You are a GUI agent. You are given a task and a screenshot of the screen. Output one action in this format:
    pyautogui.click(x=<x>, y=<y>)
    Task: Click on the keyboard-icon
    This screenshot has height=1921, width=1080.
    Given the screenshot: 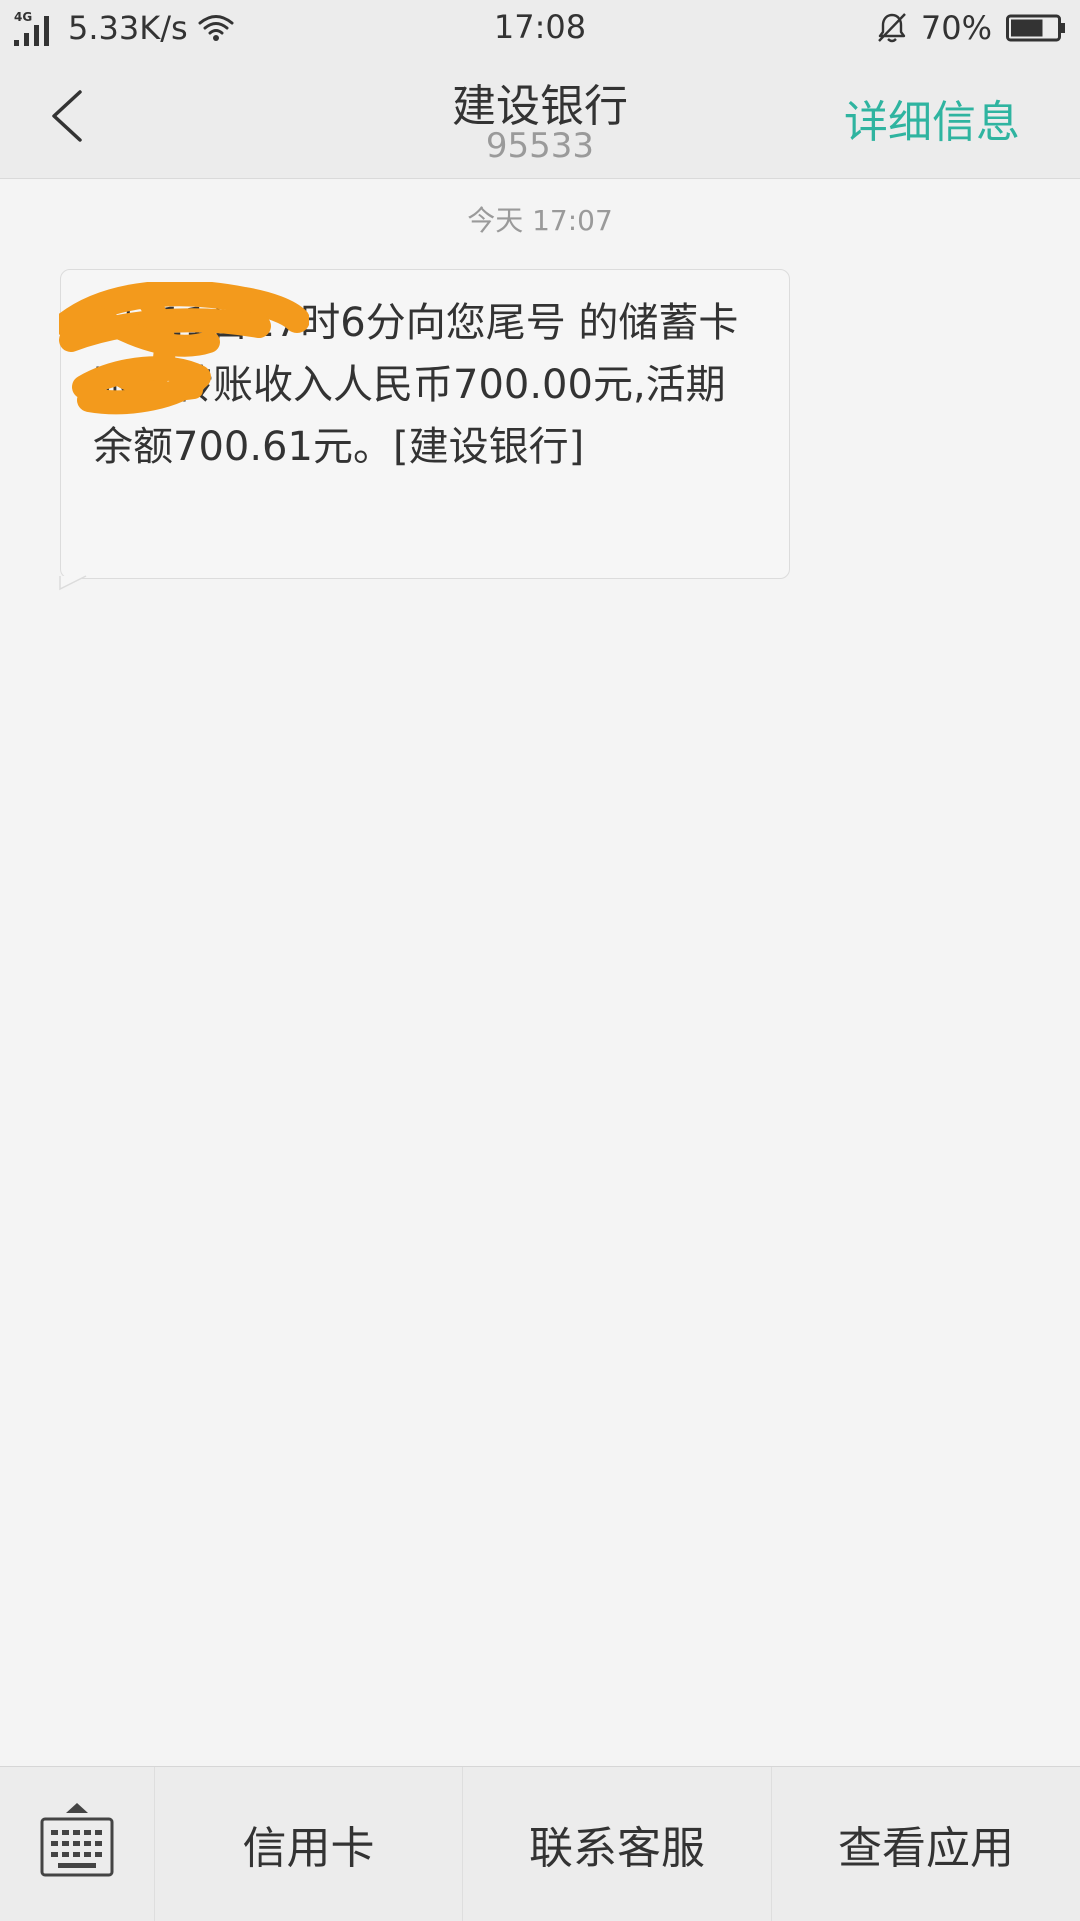 What is the action you would take?
    pyautogui.click(x=77, y=1840)
    